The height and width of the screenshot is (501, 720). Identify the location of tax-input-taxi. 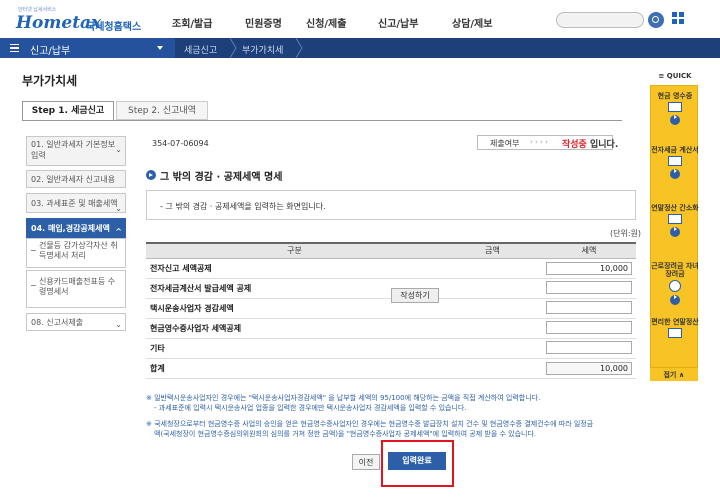
(589, 307).